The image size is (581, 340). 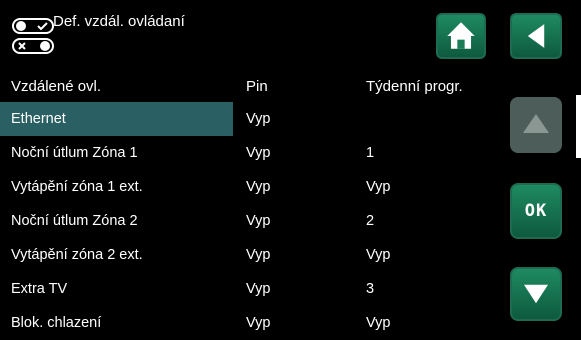 What do you see at coordinates (77, 187) in the screenshot?
I see `row-name: Vytápění zóna 1 ext.` at bounding box center [77, 187].